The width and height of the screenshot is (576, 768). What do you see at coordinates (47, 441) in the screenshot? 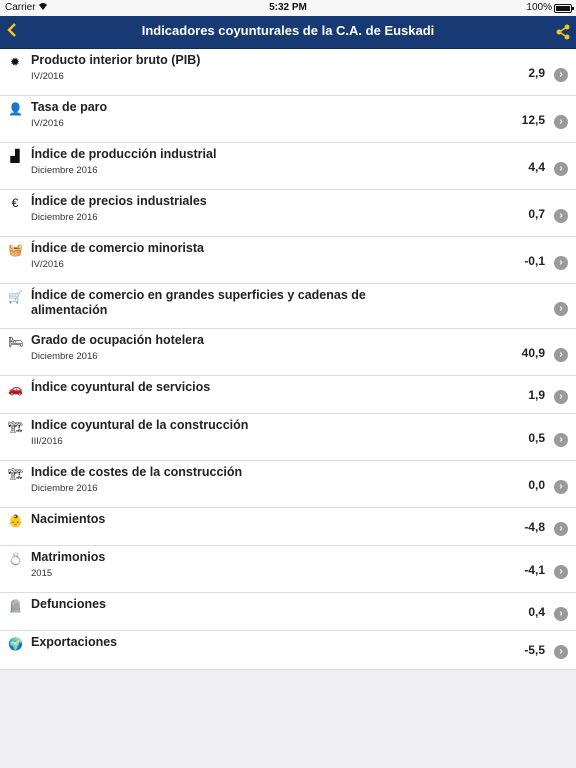
I see `item-period: III/2016` at bounding box center [47, 441].